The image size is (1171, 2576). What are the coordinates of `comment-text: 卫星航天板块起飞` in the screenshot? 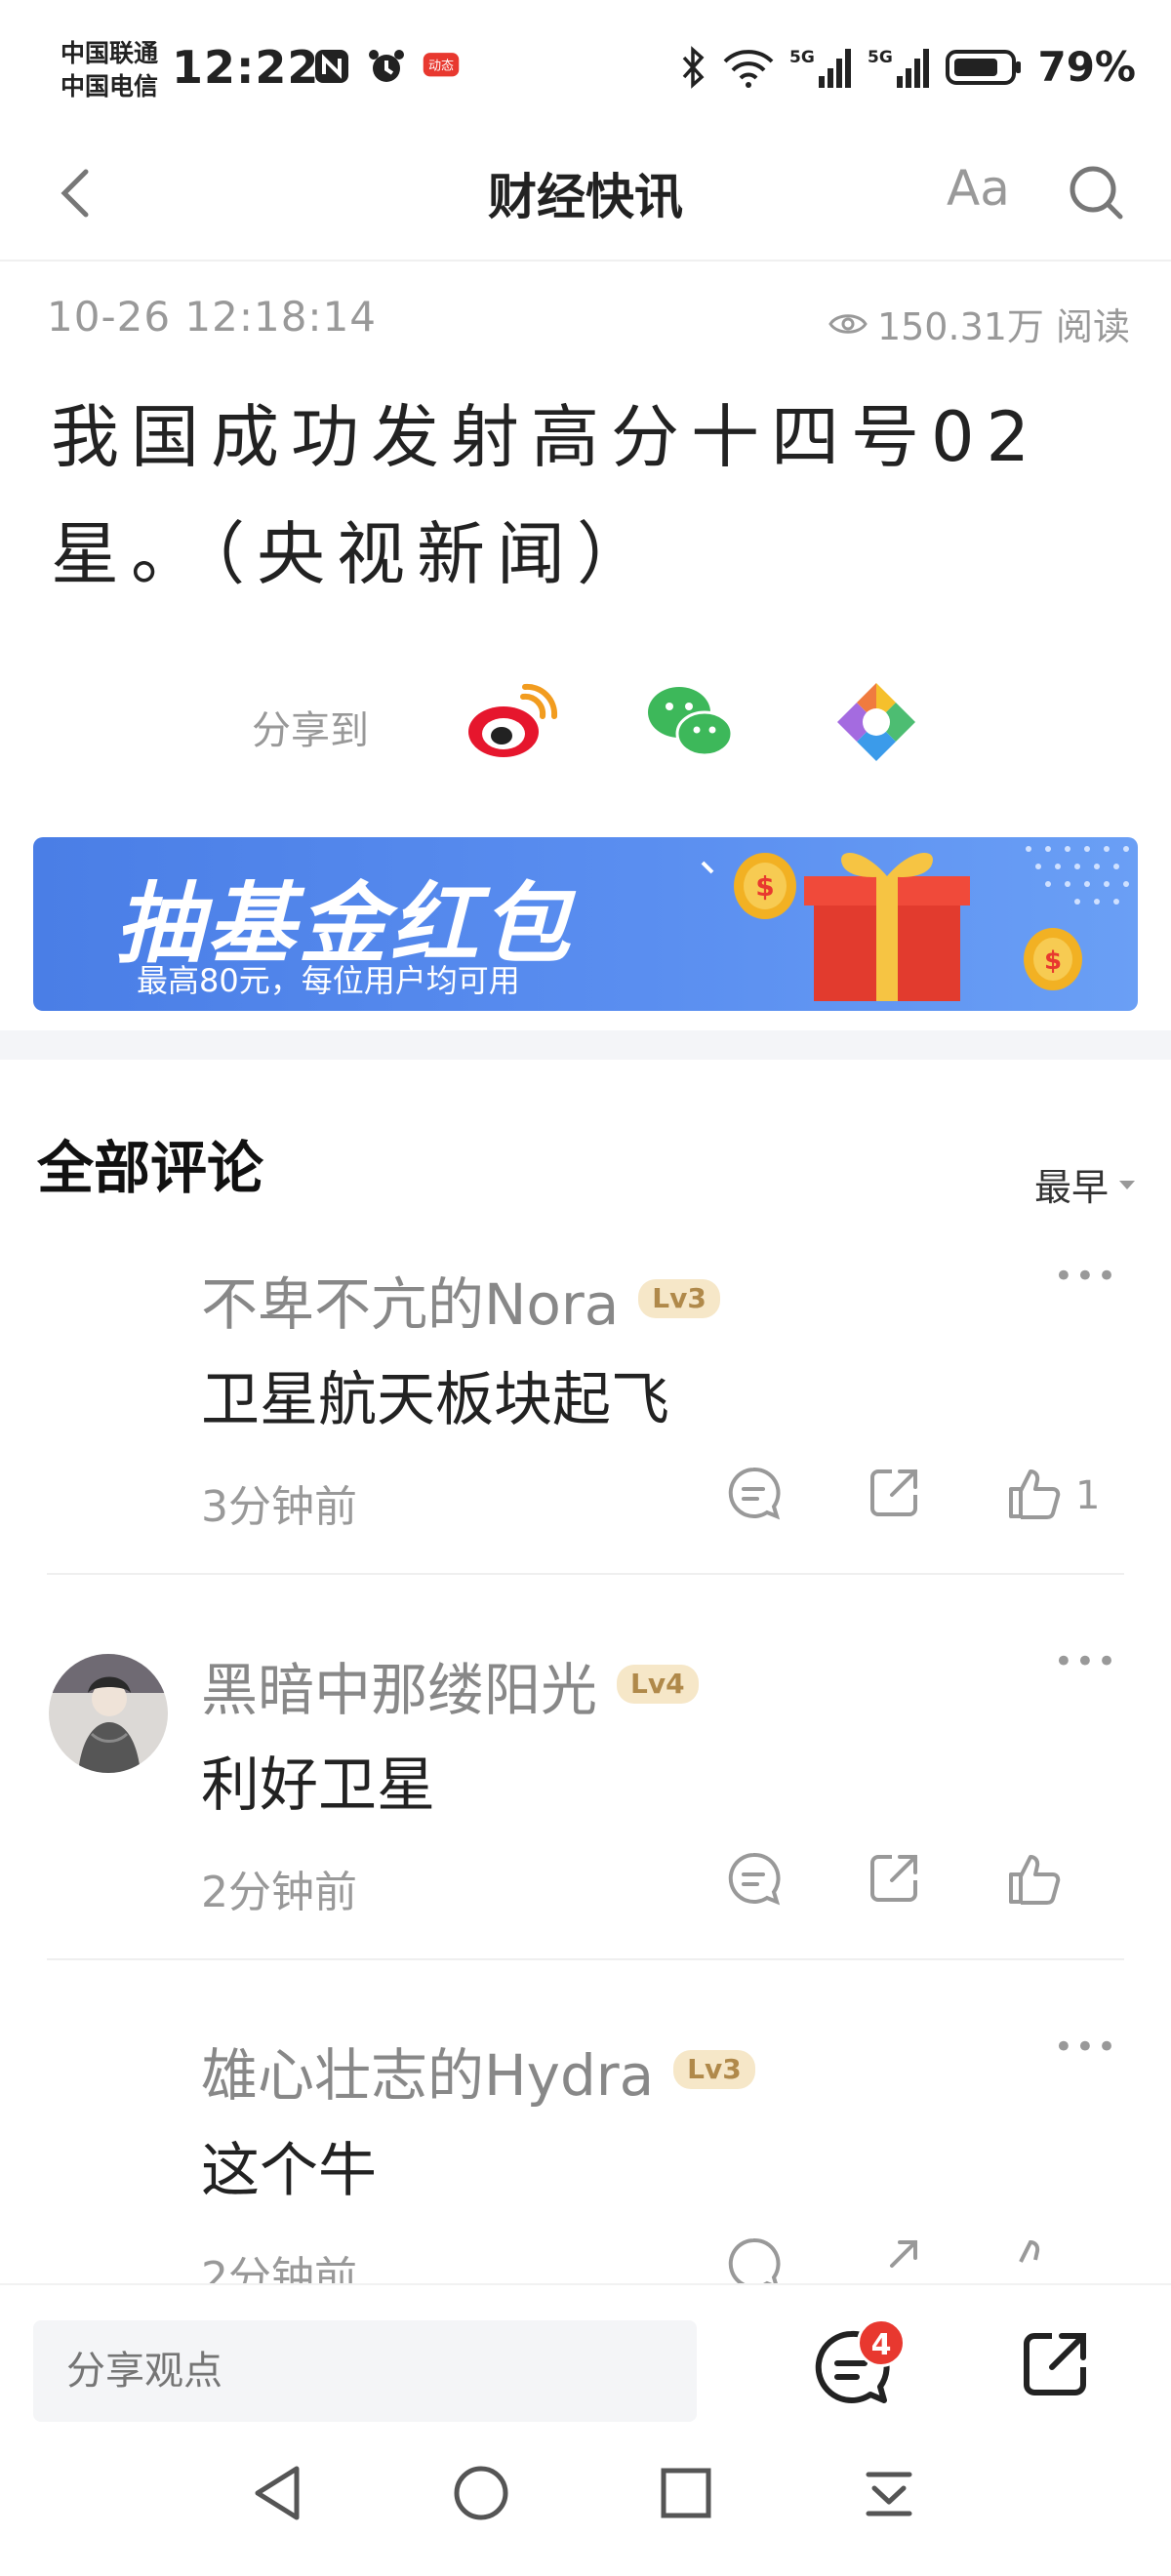 It's located at (435, 1400).